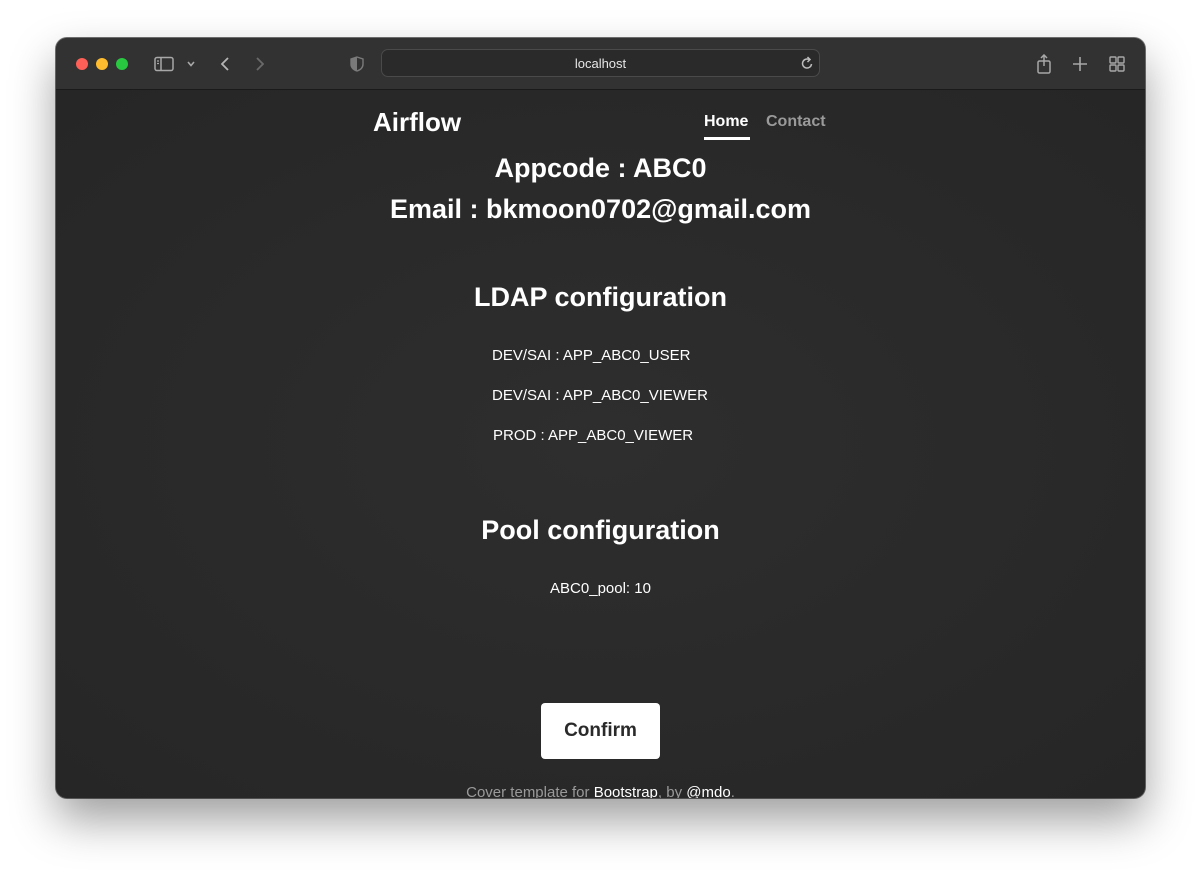 The width and height of the screenshot is (1201, 873). I want to click on nav-active-indicator, so click(727, 138).